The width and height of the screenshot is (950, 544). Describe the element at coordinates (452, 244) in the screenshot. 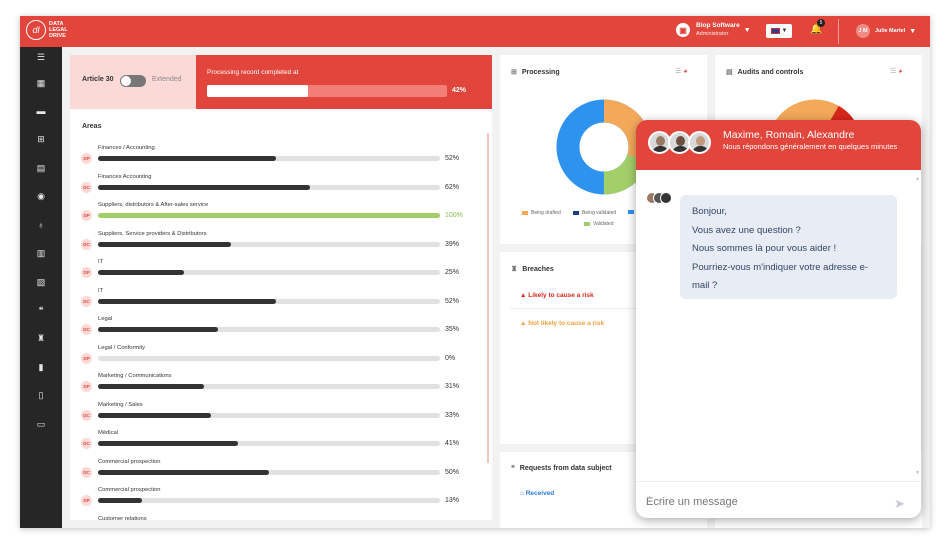

I see `area-percent: 39%` at that location.